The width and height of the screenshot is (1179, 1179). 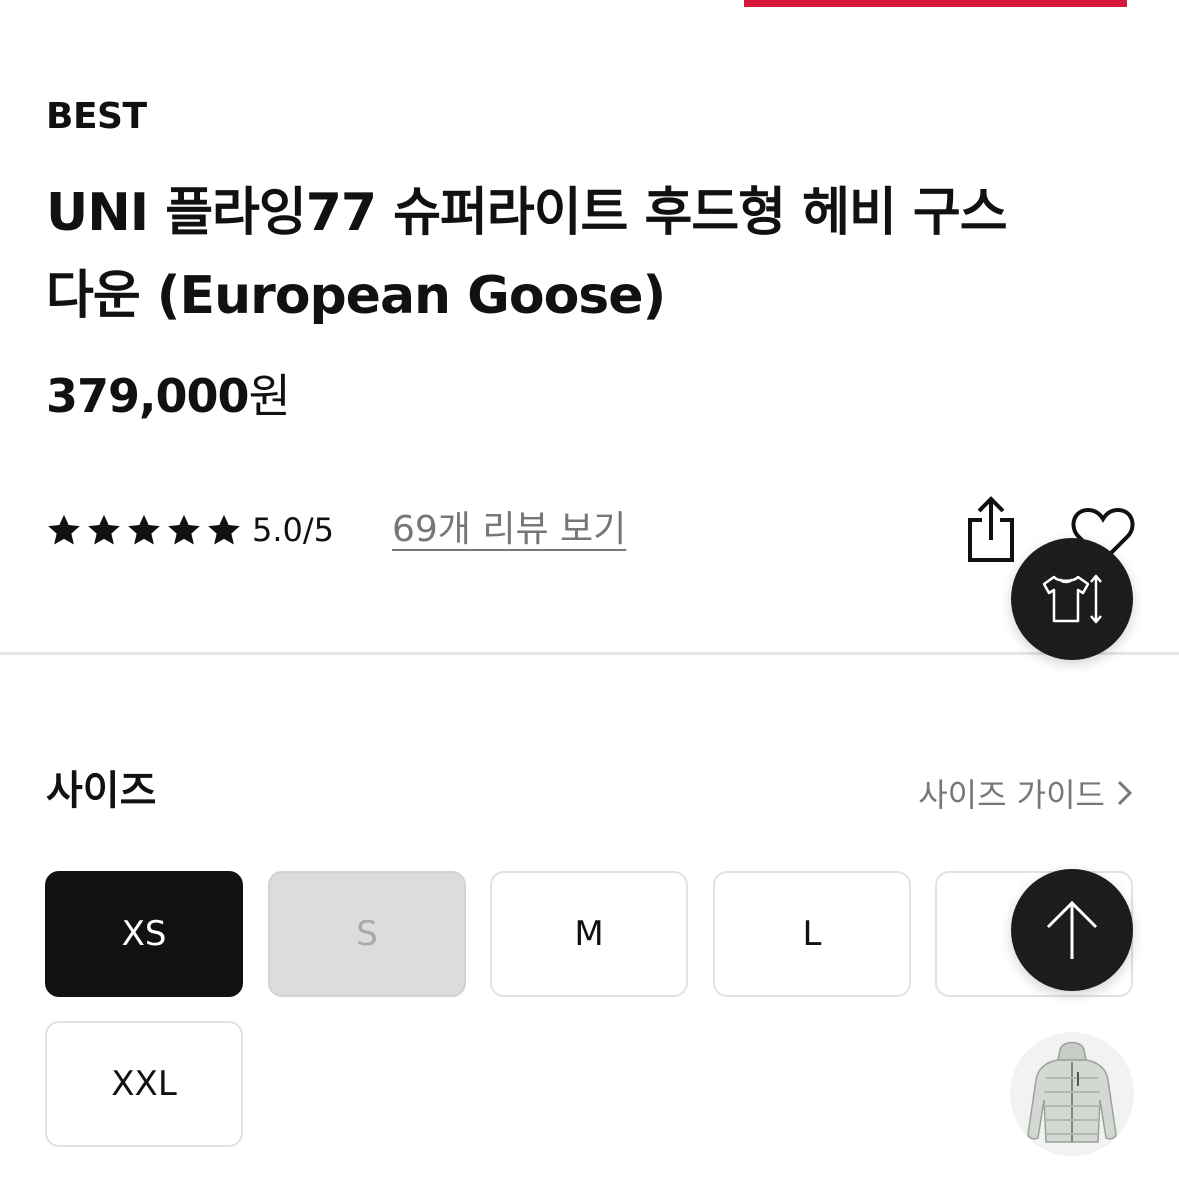 What do you see at coordinates (293, 530) in the screenshot?
I see `rating-score: 5.0/5` at bounding box center [293, 530].